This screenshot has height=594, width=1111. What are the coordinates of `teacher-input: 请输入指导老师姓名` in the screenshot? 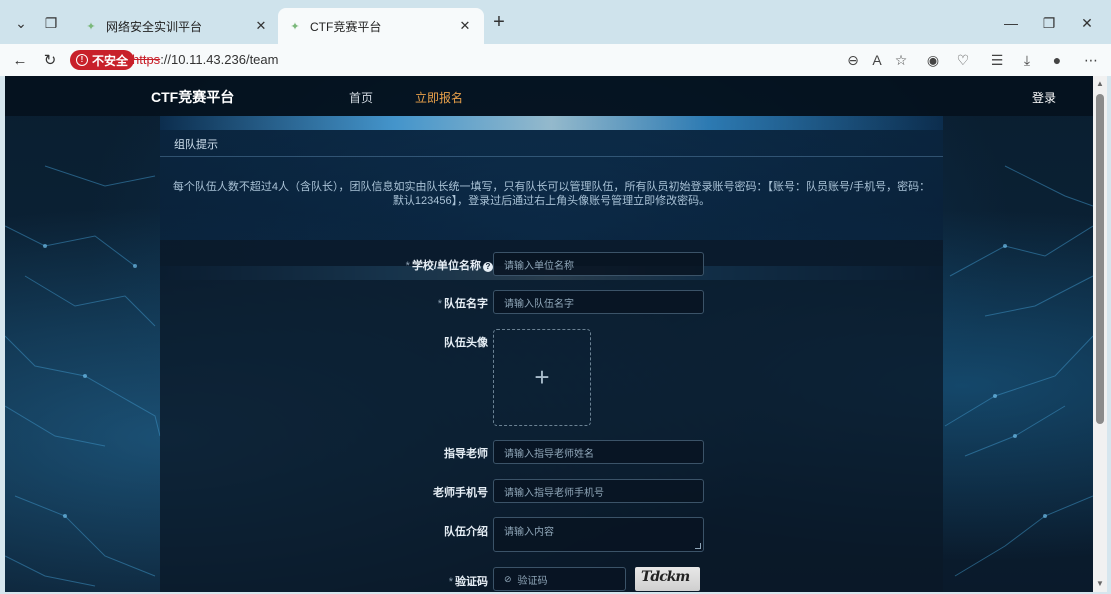 It's located at (598, 452).